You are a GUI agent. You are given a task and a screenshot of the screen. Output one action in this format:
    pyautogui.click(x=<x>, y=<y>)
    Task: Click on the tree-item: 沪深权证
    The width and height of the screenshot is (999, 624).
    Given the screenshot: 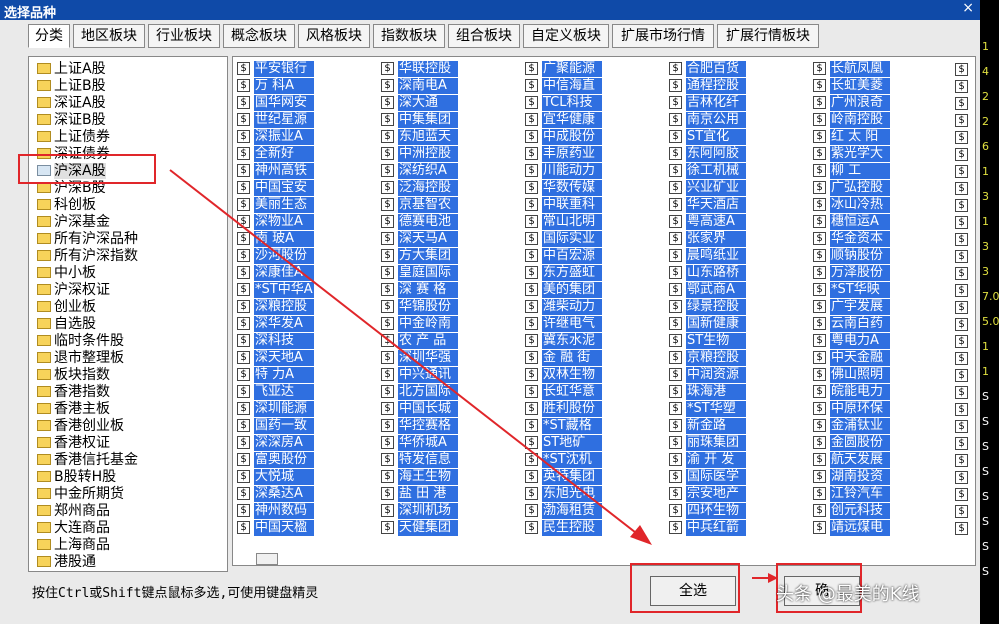 What is the action you would take?
    pyautogui.click(x=73, y=290)
    